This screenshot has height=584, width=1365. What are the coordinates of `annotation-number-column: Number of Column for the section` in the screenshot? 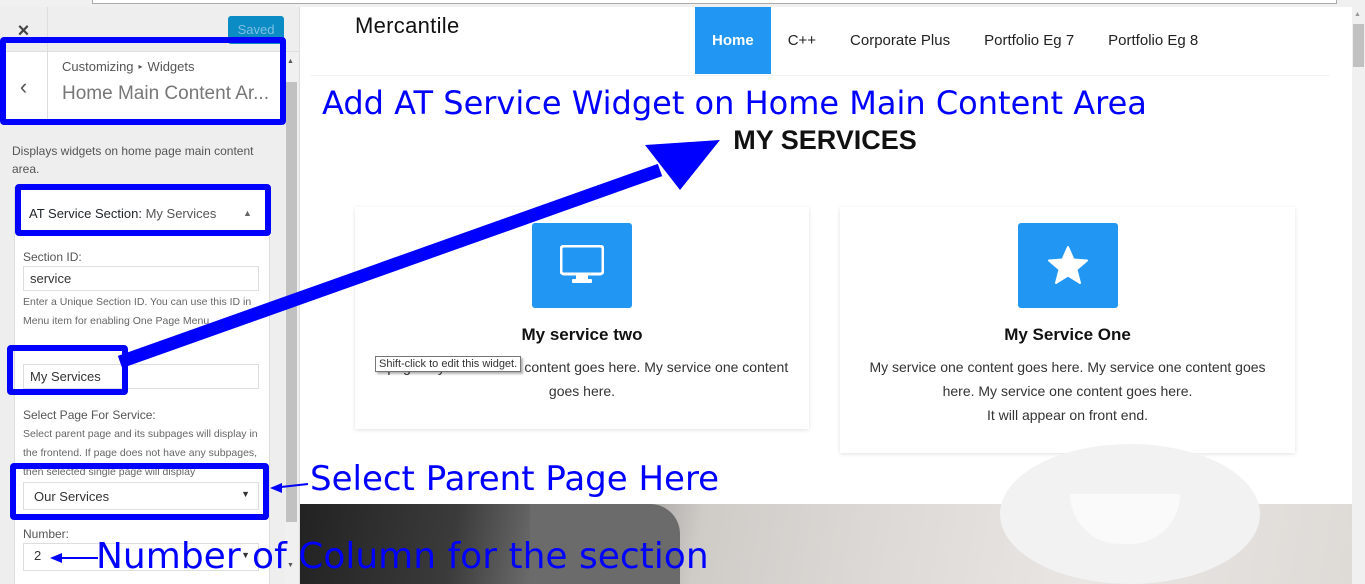 It's located at (402, 556).